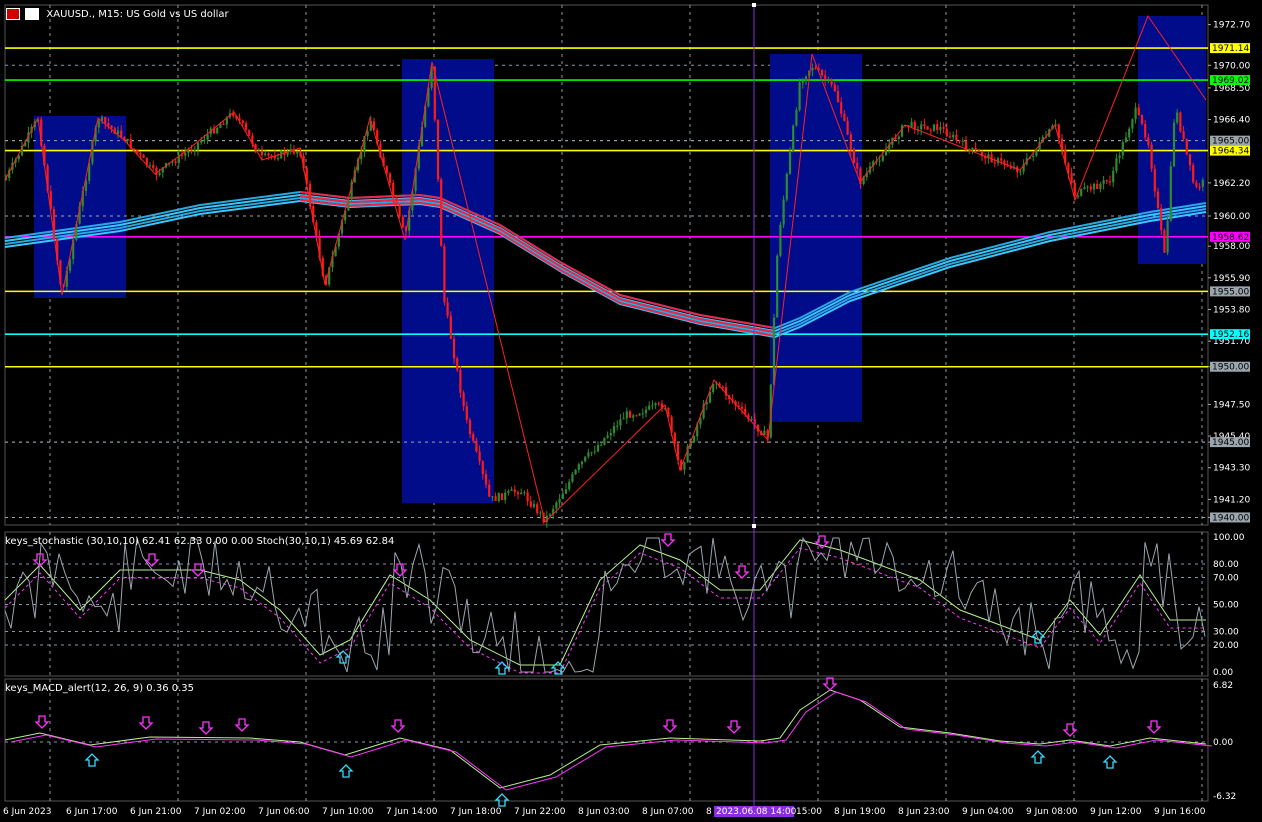 The height and width of the screenshot is (822, 1262). Describe the element at coordinates (32, 14) in the screenshot. I see `template-icon` at that location.